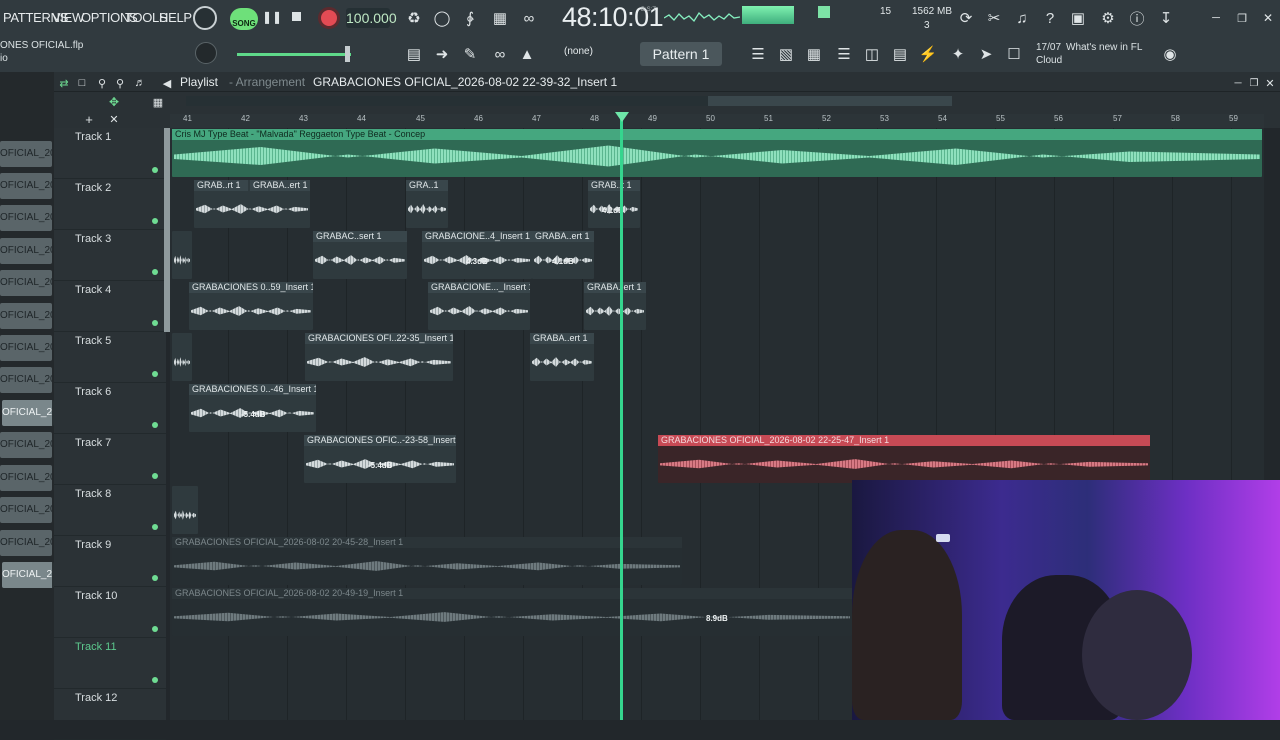  Describe the element at coordinates (681, 54) in the screenshot. I see `pattern-selector: Pattern 1` at that location.